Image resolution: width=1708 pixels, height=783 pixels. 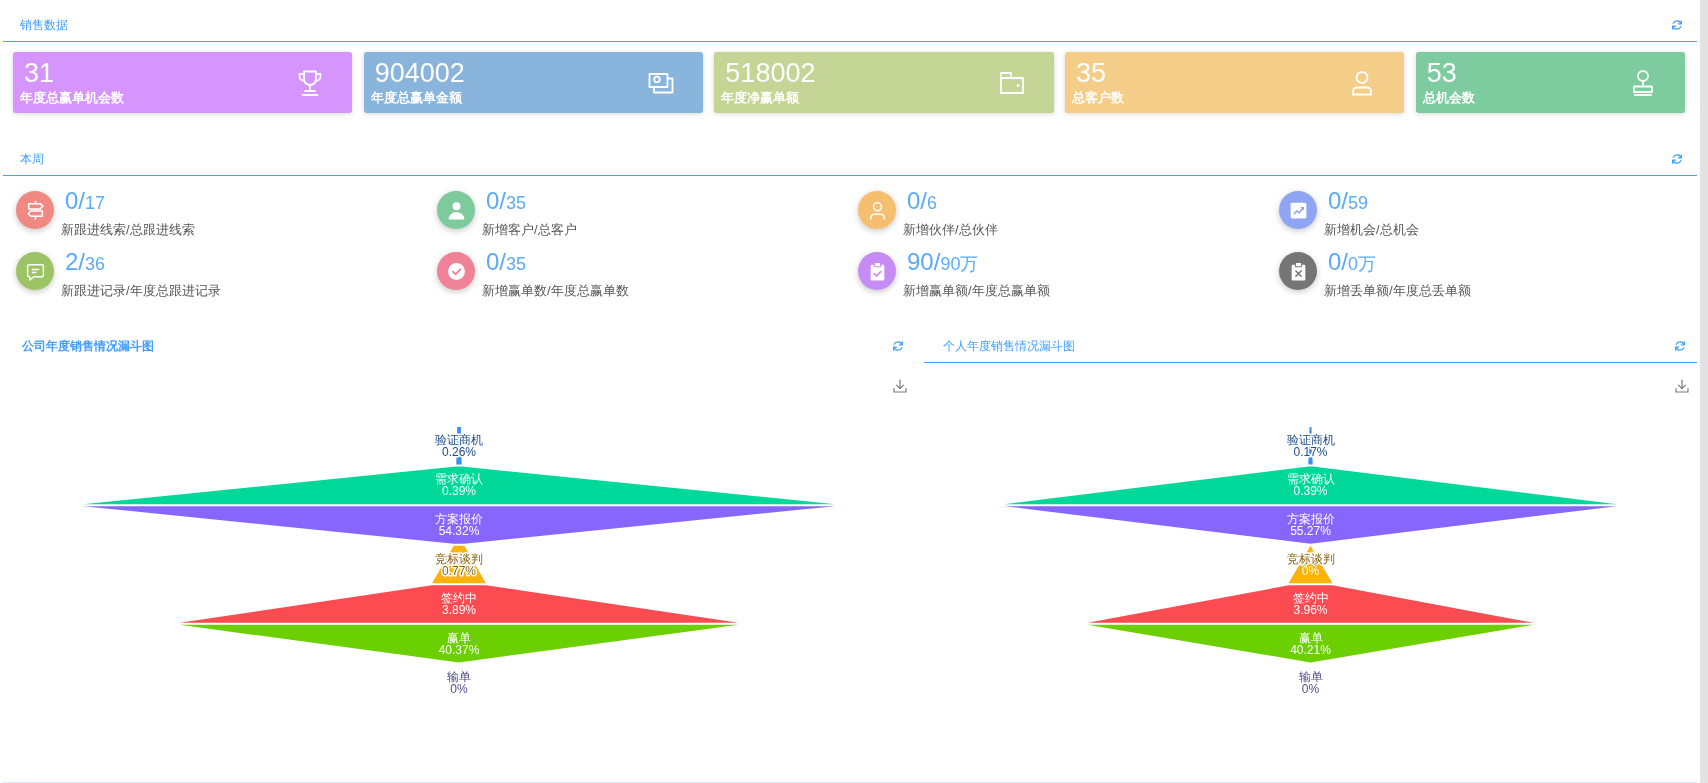 What do you see at coordinates (85, 201) in the screenshot?
I see `week-count: 0/17` at bounding box center [85, 201].